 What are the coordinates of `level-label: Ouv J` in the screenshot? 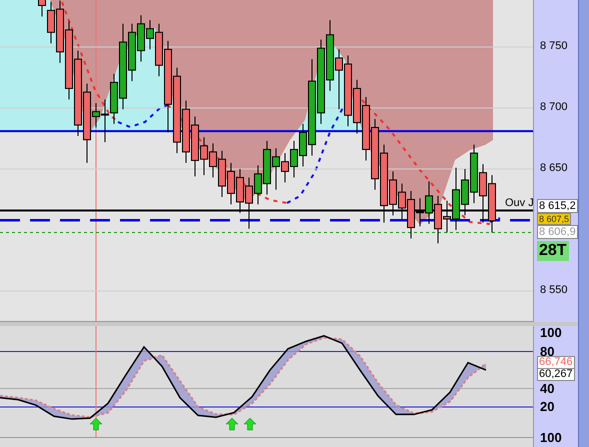 It's located at (519, 203).